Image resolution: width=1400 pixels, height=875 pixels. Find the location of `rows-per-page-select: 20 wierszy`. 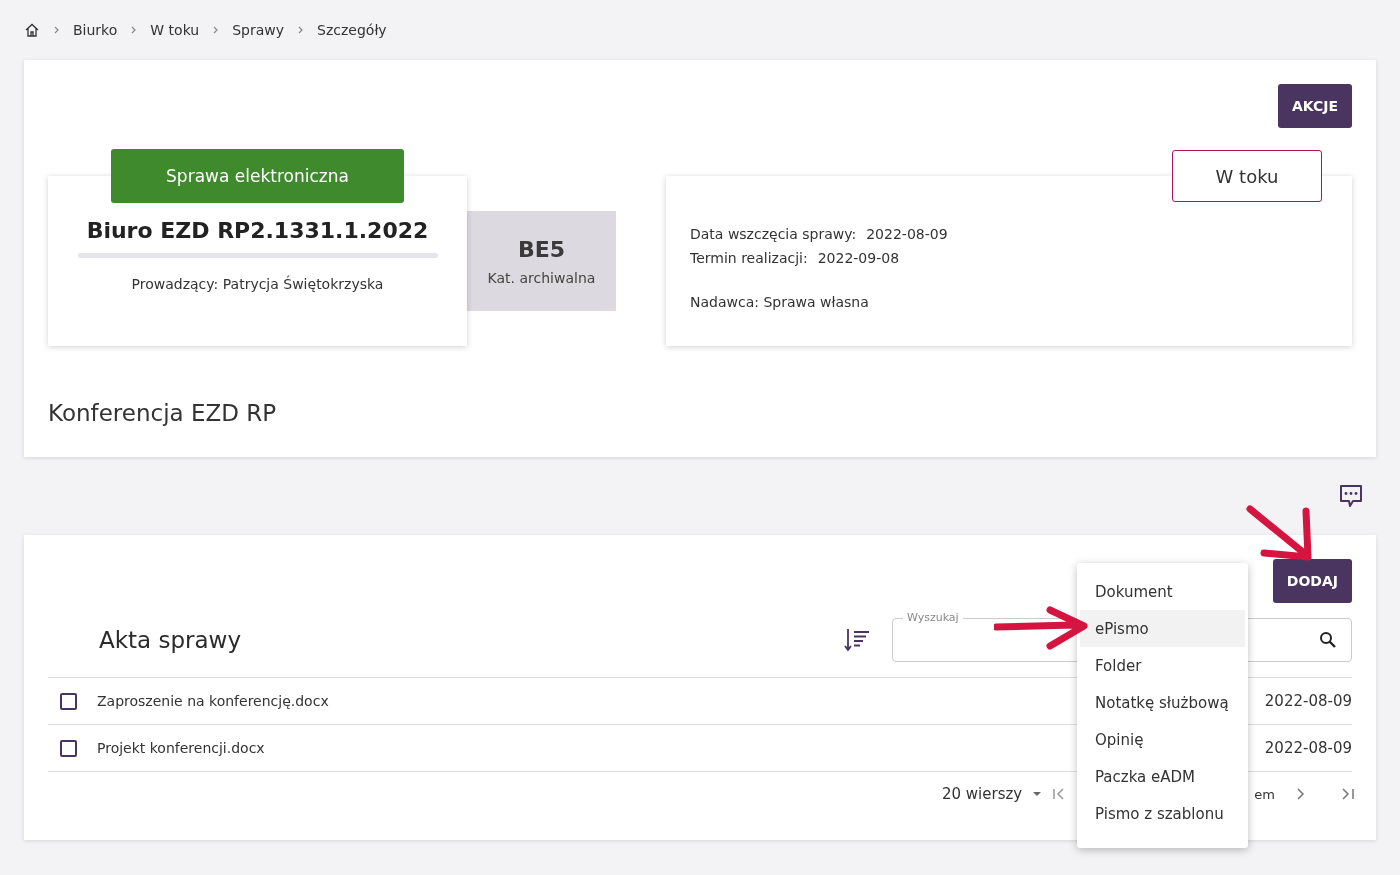

rows-per-page-select: 20 wierszy is located at coordinates (982, 794).